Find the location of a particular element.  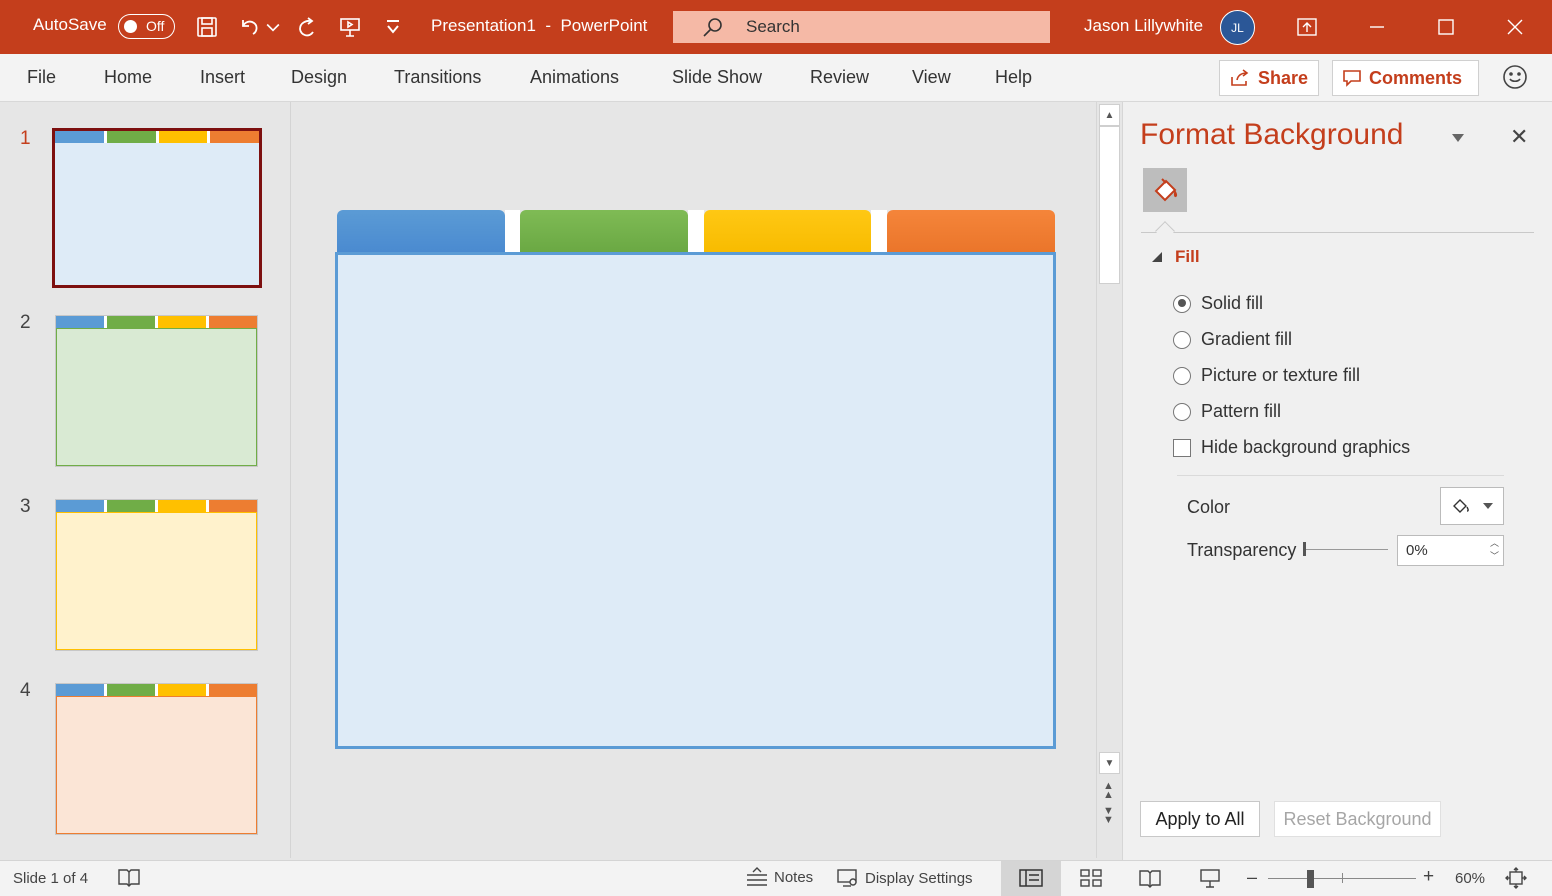

share-button: Share is located at coordinates (1269, 78).